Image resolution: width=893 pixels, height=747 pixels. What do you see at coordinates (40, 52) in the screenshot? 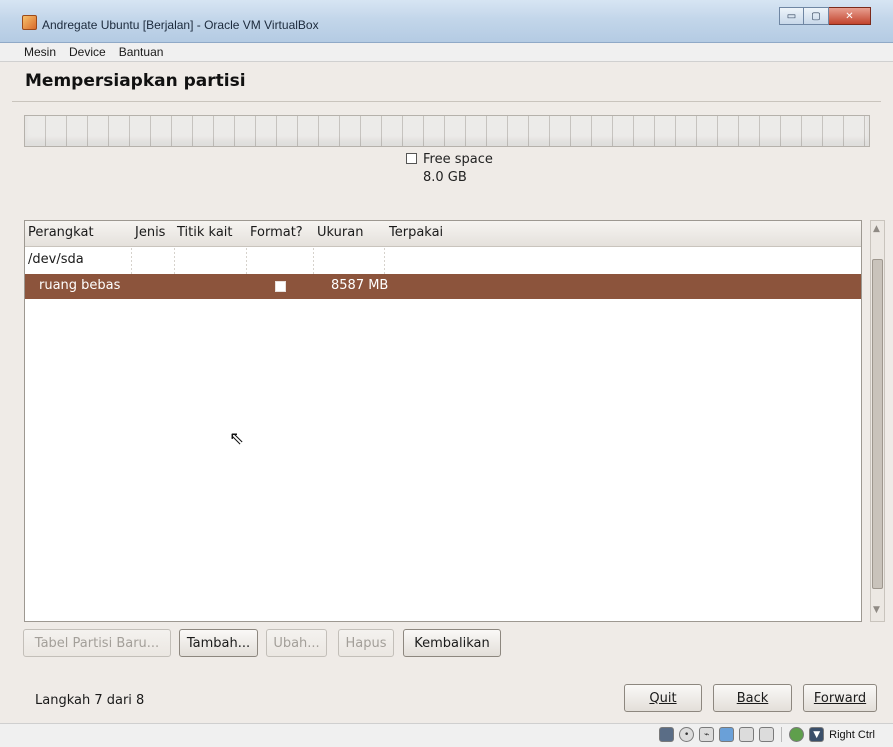
I see `menu-mesin: Mesin` at bounding box center [40, 52].